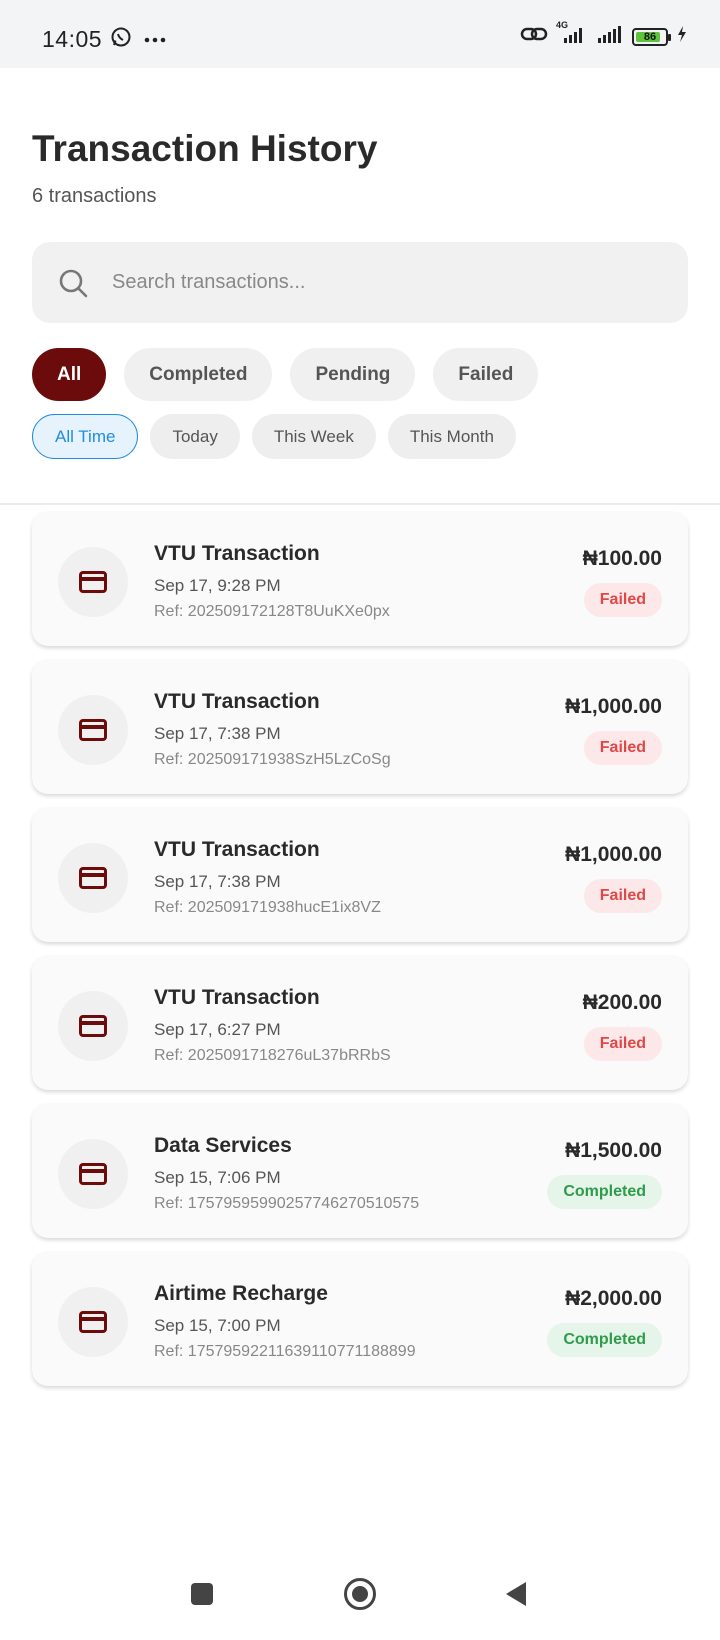  I want to click on search-input, so click(372, 282).